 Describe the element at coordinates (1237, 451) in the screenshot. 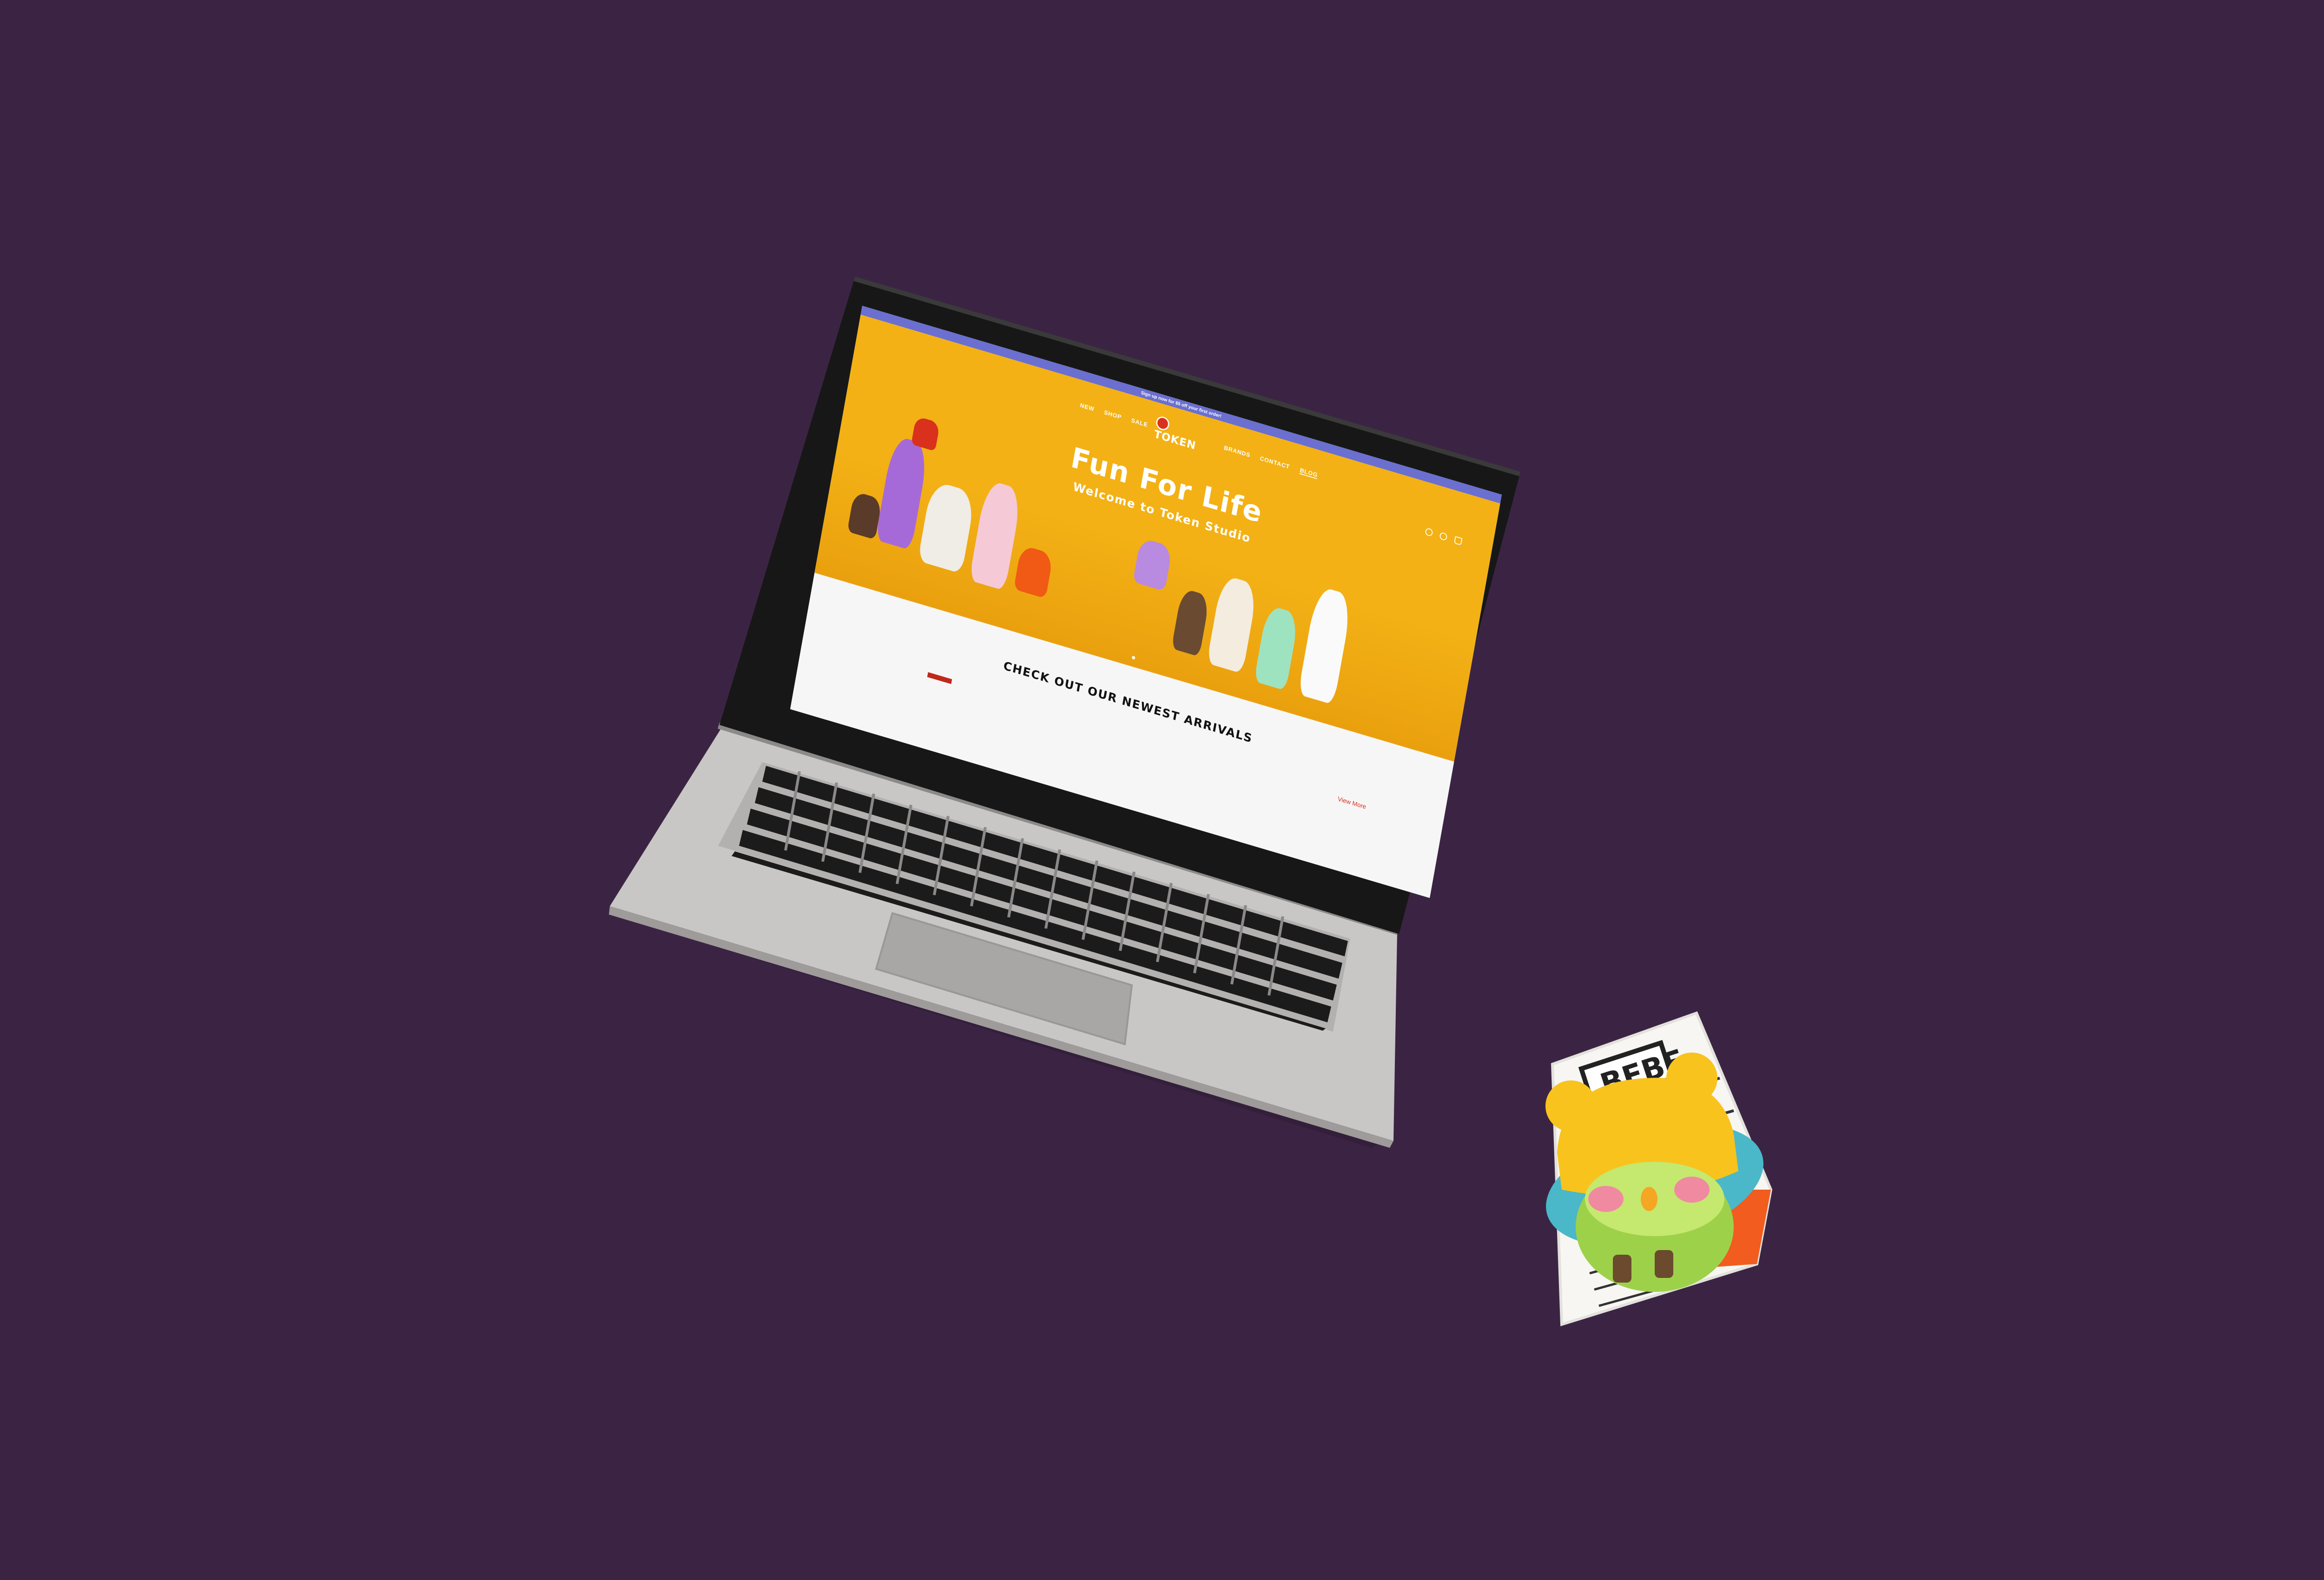

I see `nav-item-brands: BRANDS` at that location.